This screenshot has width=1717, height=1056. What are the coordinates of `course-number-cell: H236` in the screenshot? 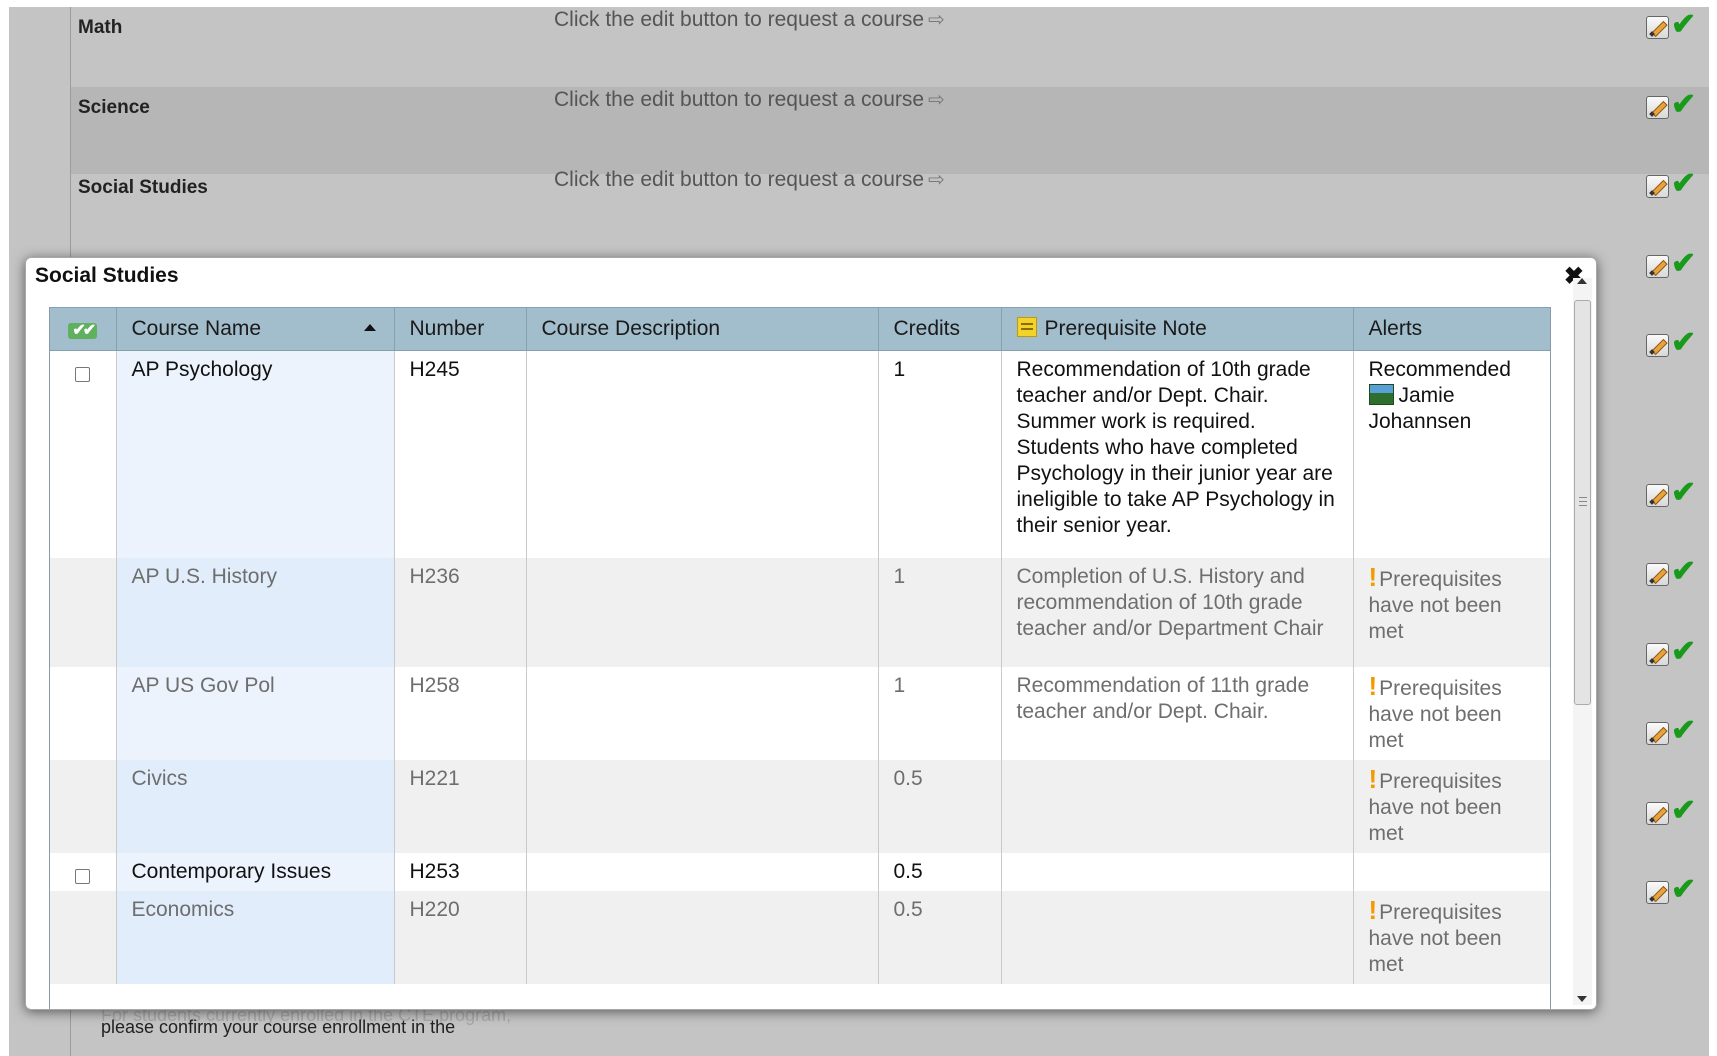 It's located at (460, 612).